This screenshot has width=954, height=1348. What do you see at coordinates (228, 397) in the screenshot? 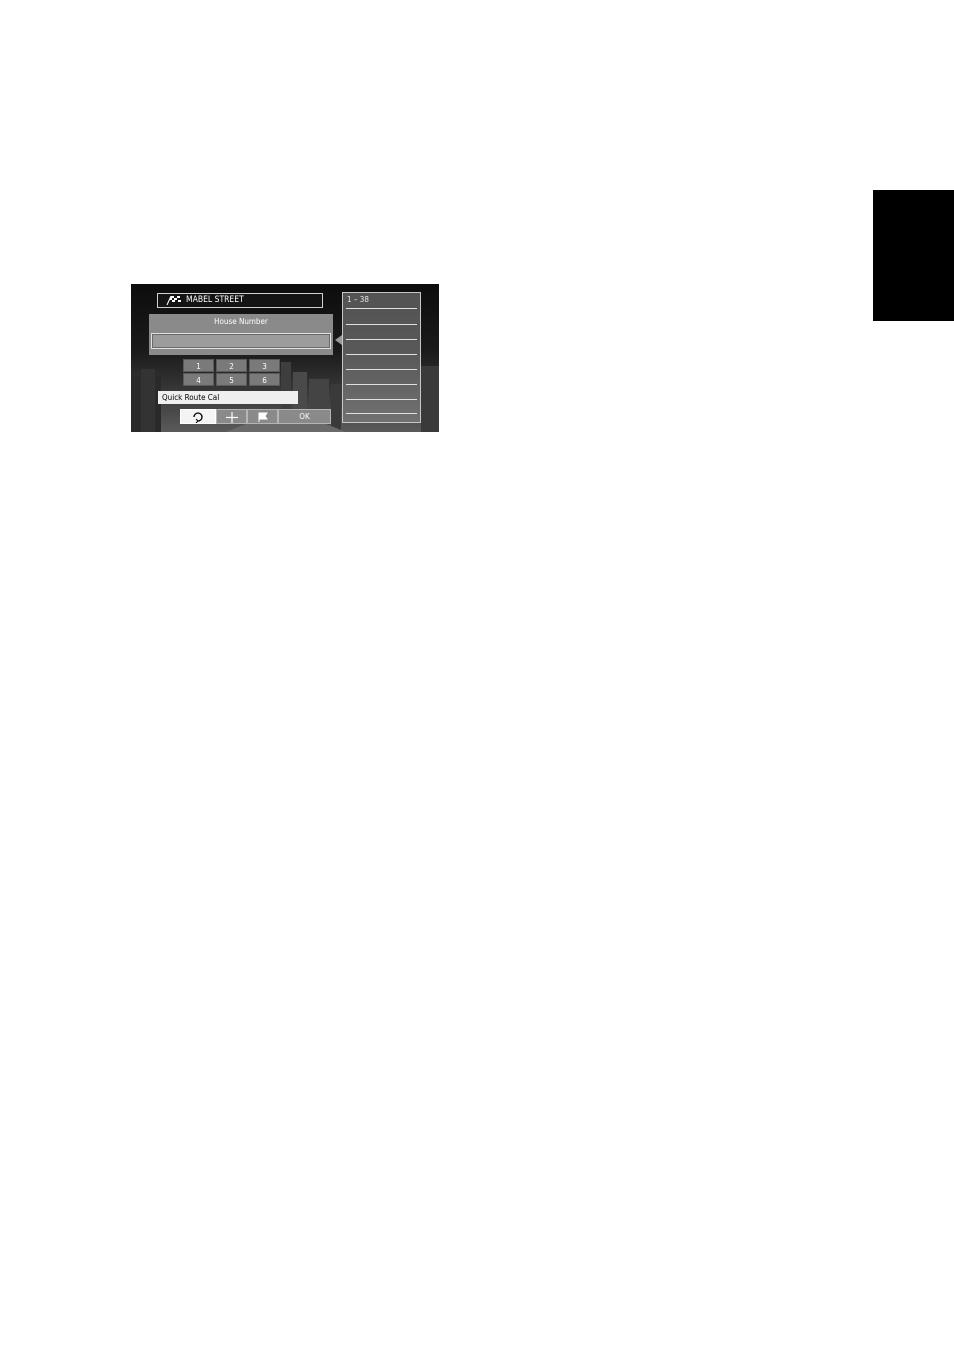
I see `quick-route-tooltip: Quick Route Cal` at bounding box center [228, 397].